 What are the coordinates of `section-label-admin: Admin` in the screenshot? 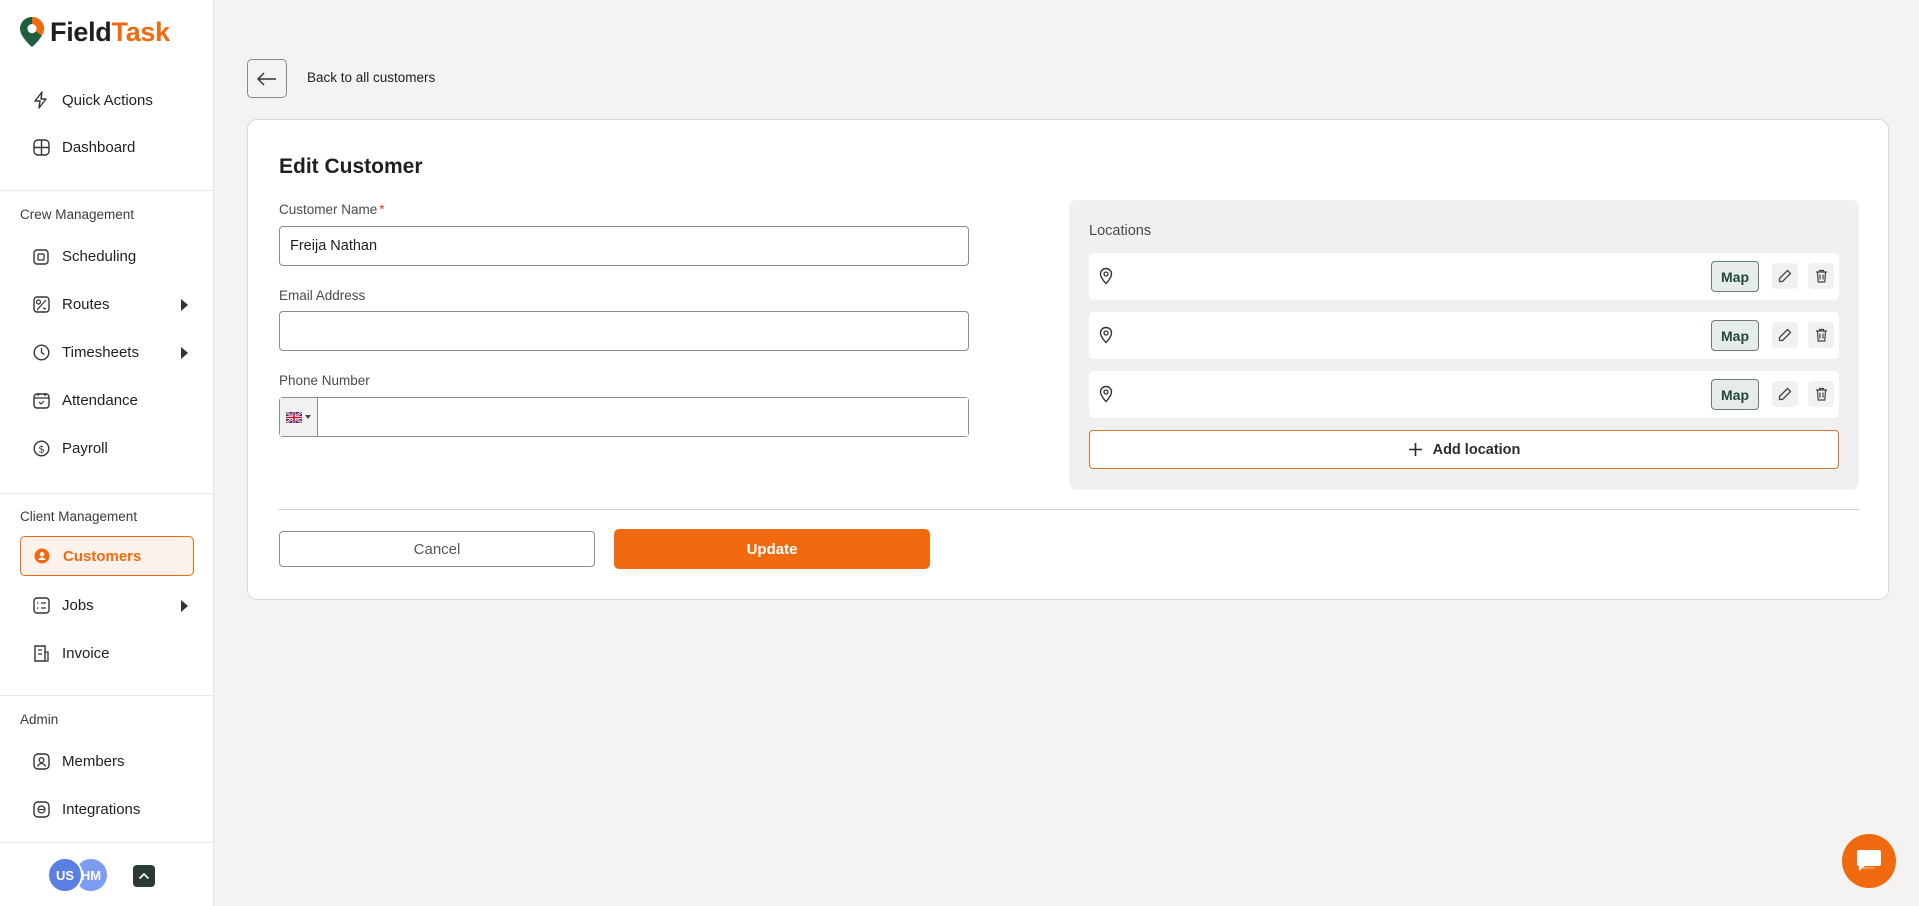 It's located at (39, 719).